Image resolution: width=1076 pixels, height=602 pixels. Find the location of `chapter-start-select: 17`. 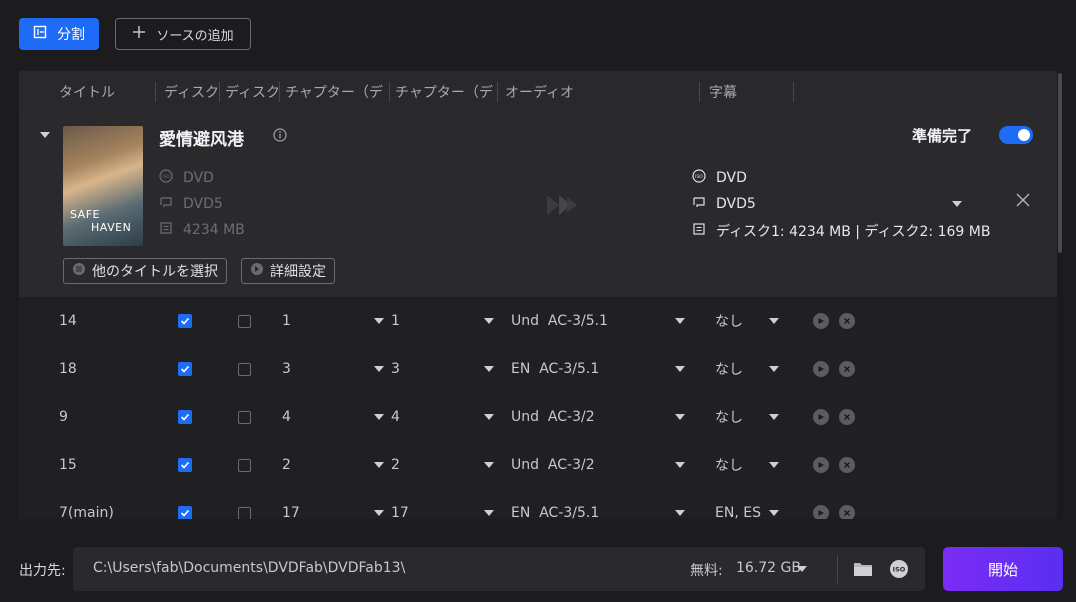

chapter-start-select: 17 is located at coordinates (333, 504).